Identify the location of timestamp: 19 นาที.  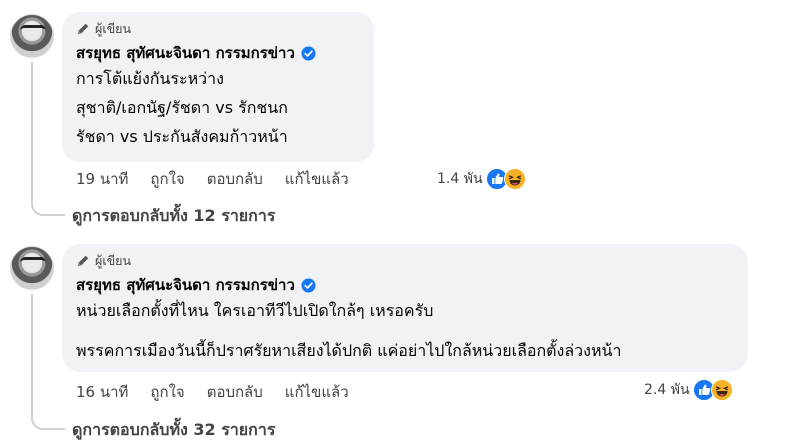
(102, 179).